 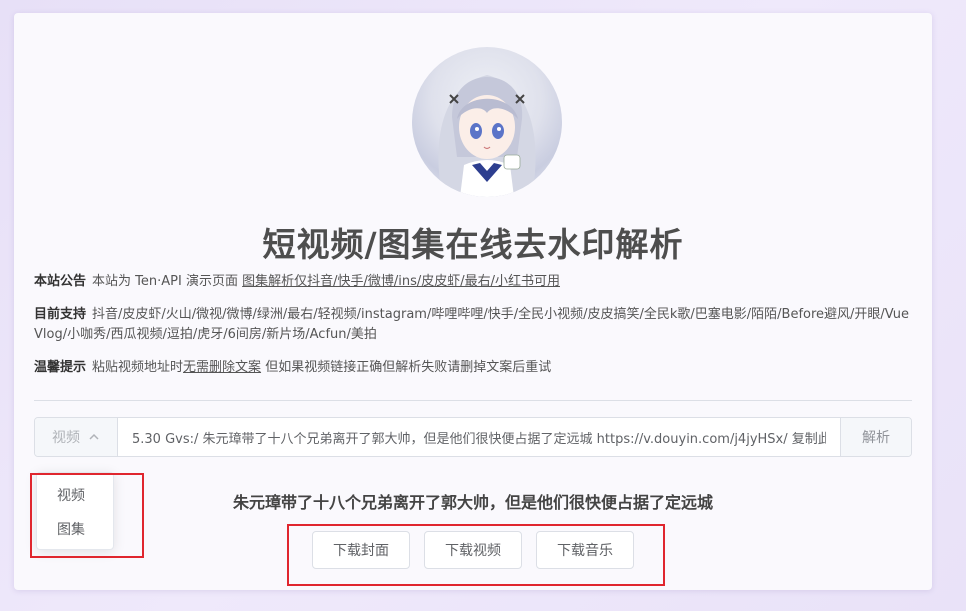 I want to click on chevron-up-icon, so click(x=94, y=436).